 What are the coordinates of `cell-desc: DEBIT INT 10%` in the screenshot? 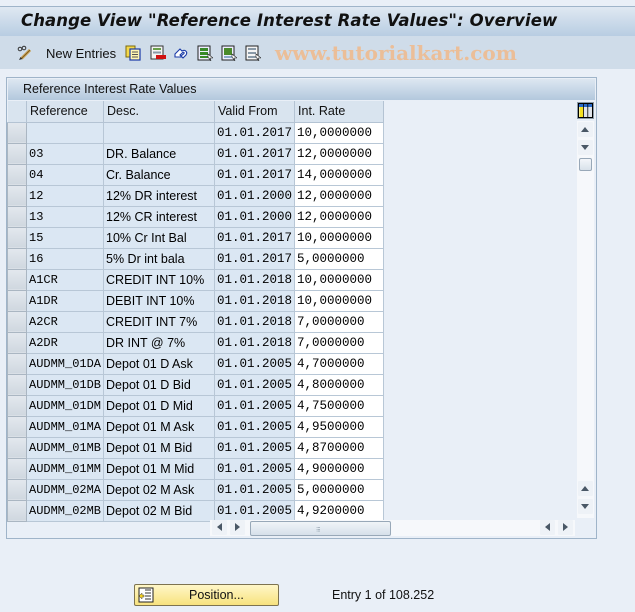 It's located at (159, 301).